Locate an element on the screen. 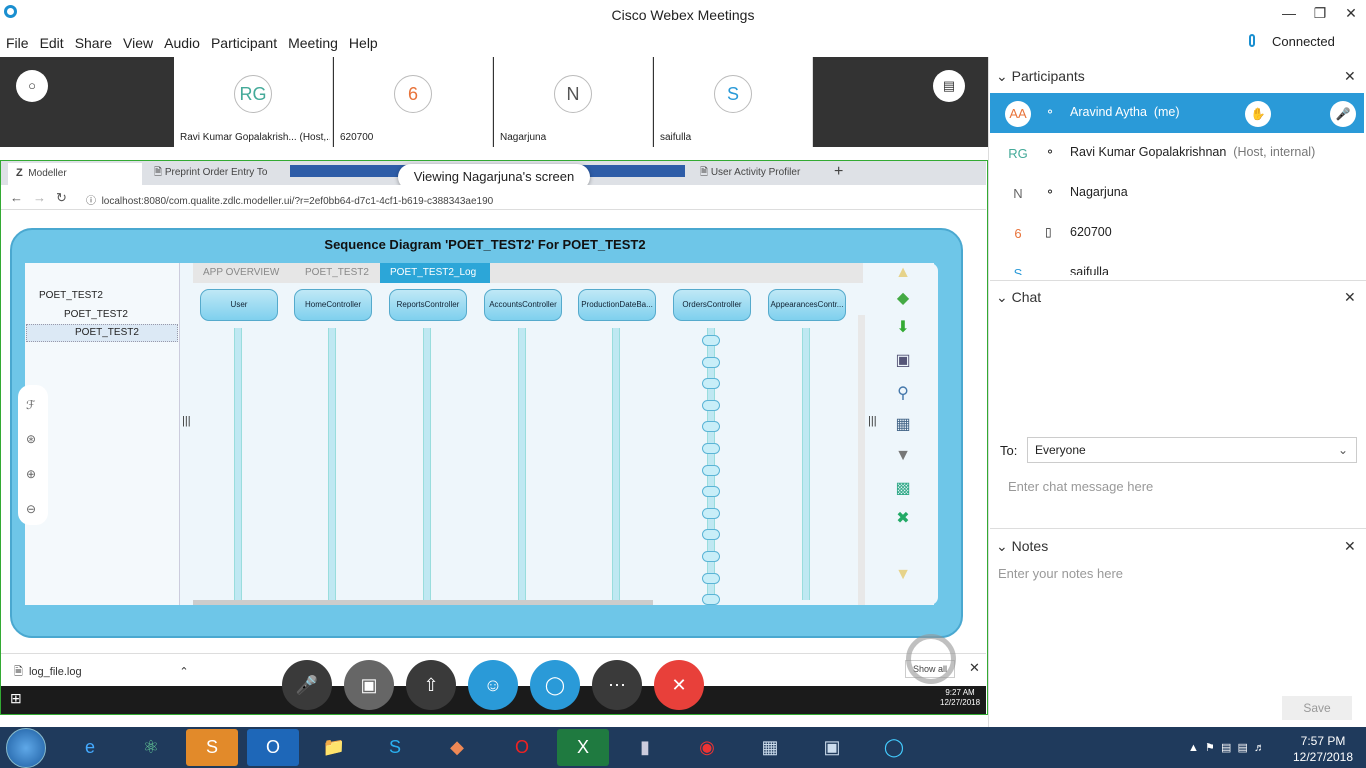 The width and height of the screenshot is (1366, 768). forward-icon: → is located at coordinates (39, 197).